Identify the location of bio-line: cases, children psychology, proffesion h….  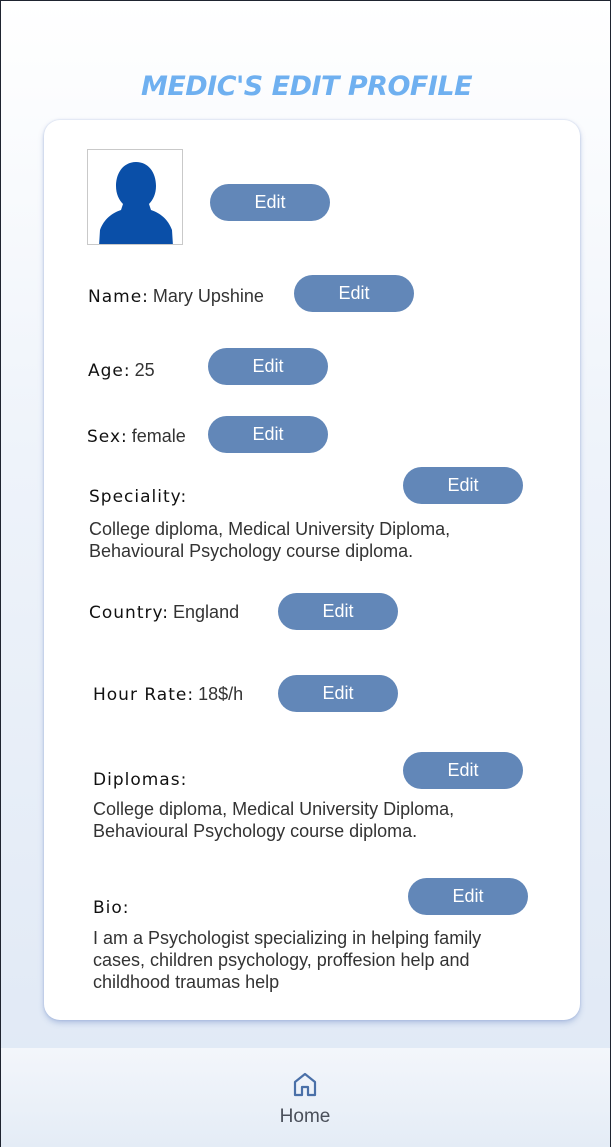
(281, 960).